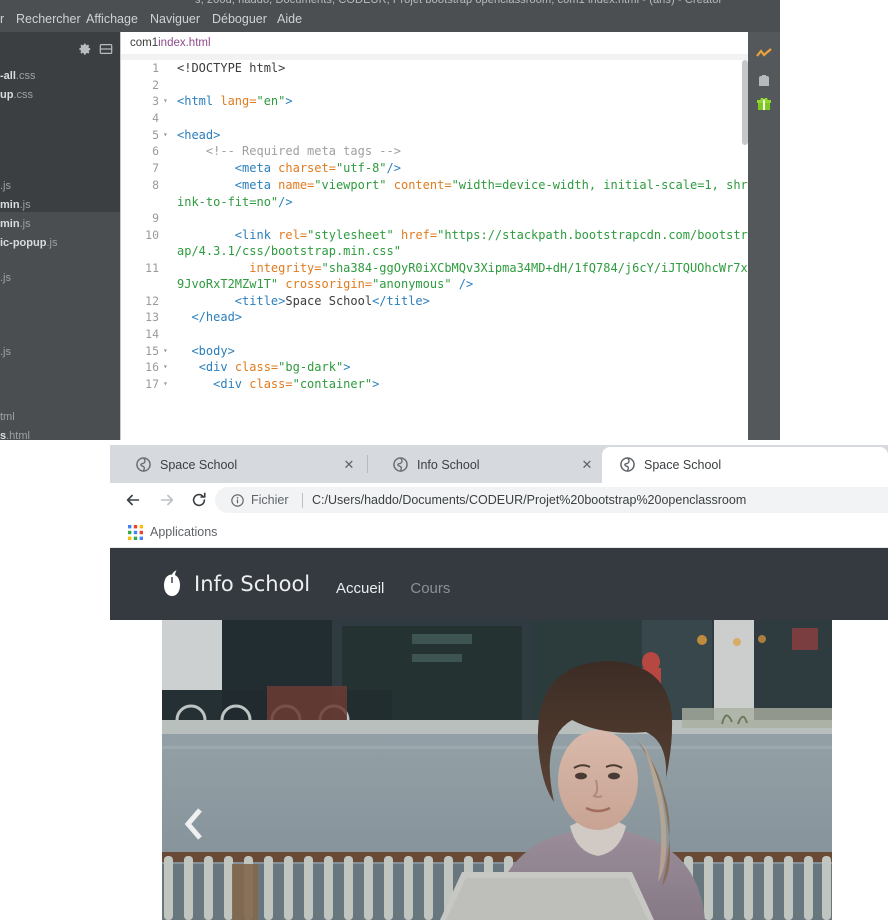  Describe the element at coordinates (393, 588) in the screenshot. I see `site-nav-links: Accueil Cours` at that location.